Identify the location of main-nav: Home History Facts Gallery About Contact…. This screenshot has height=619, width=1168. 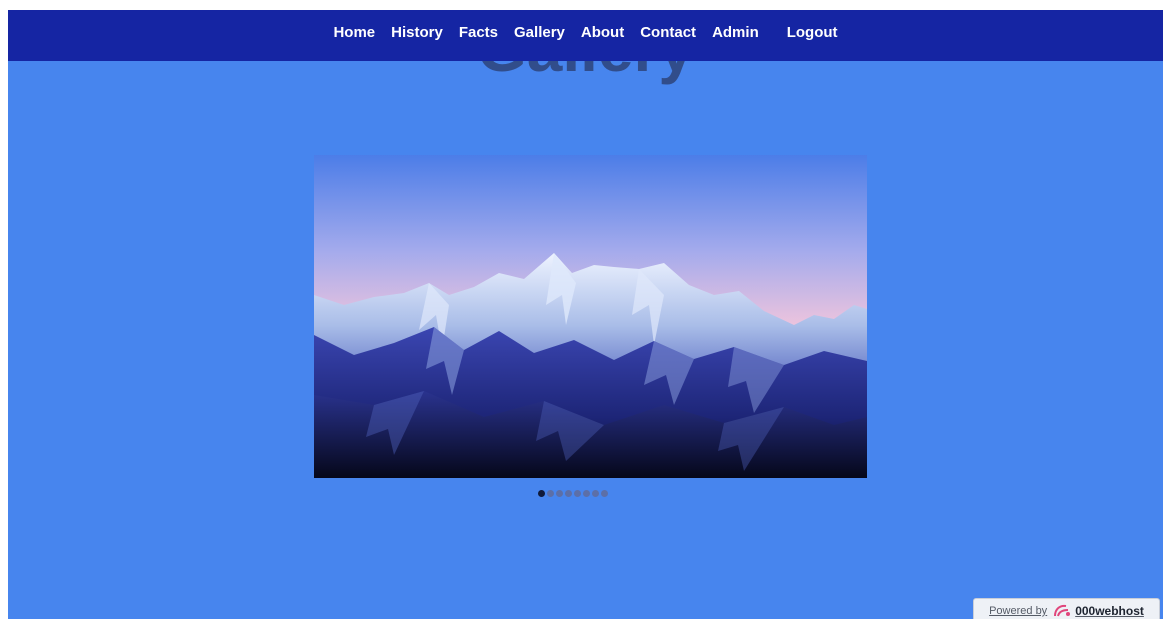
(585, 32).